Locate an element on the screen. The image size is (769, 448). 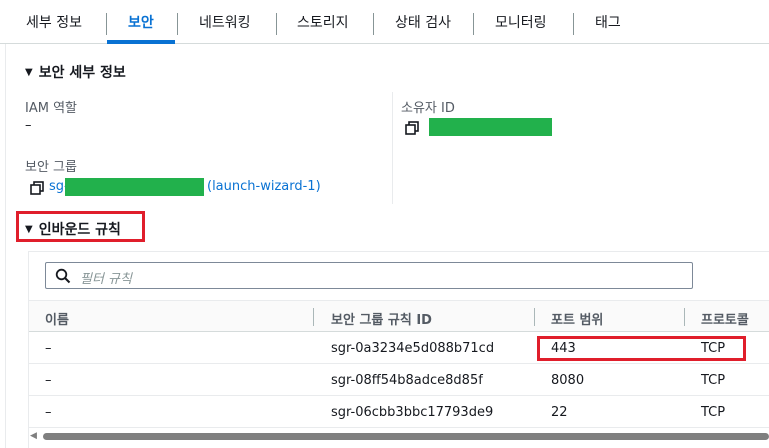
tab-tags: 태그 is located at coordinates (608, 22).